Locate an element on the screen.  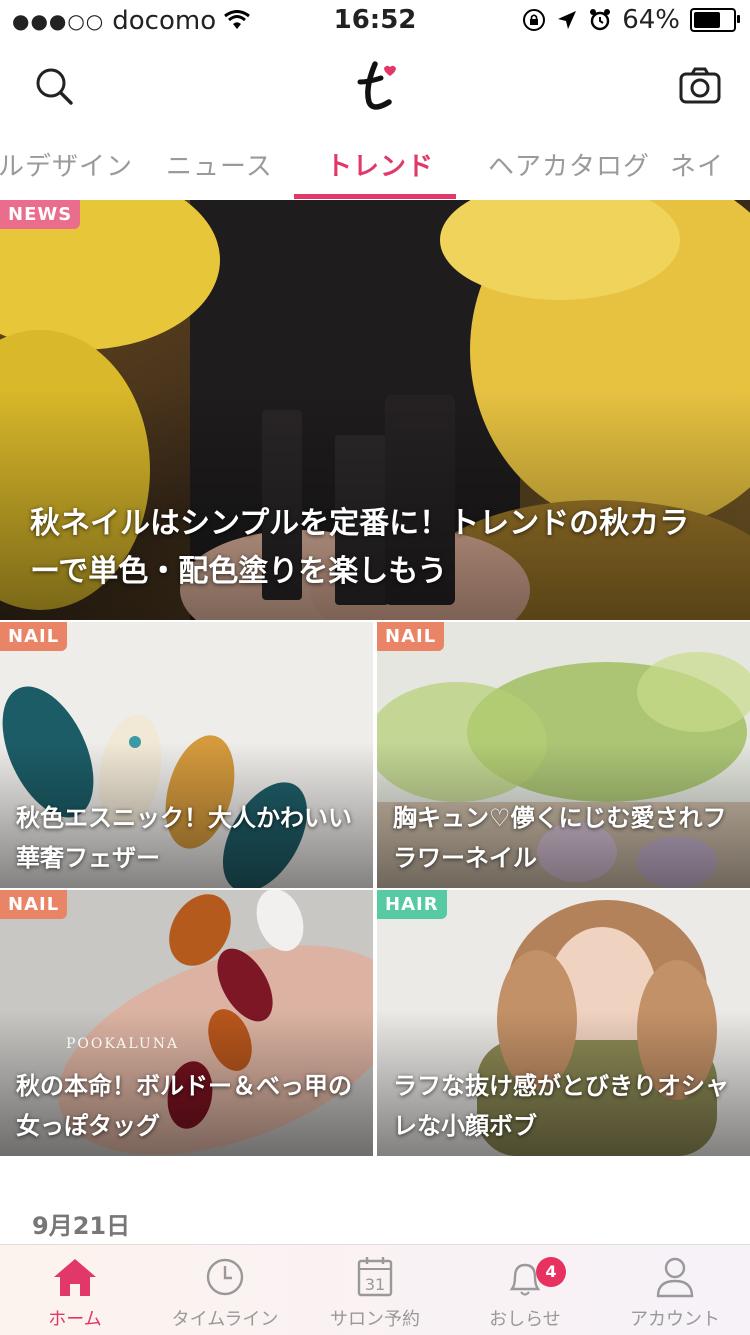
notification-count-badge: 4 is located at coordinates (551, 1272).